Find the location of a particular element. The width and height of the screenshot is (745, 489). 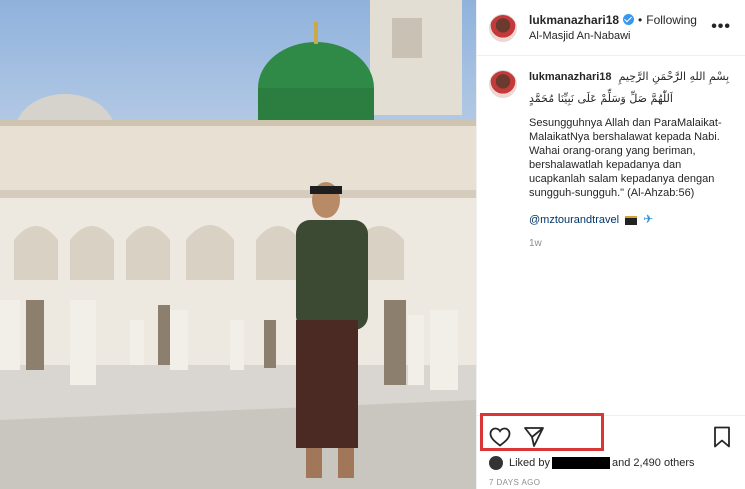

annotation-highlight-box is located at coordinates (542, 432).